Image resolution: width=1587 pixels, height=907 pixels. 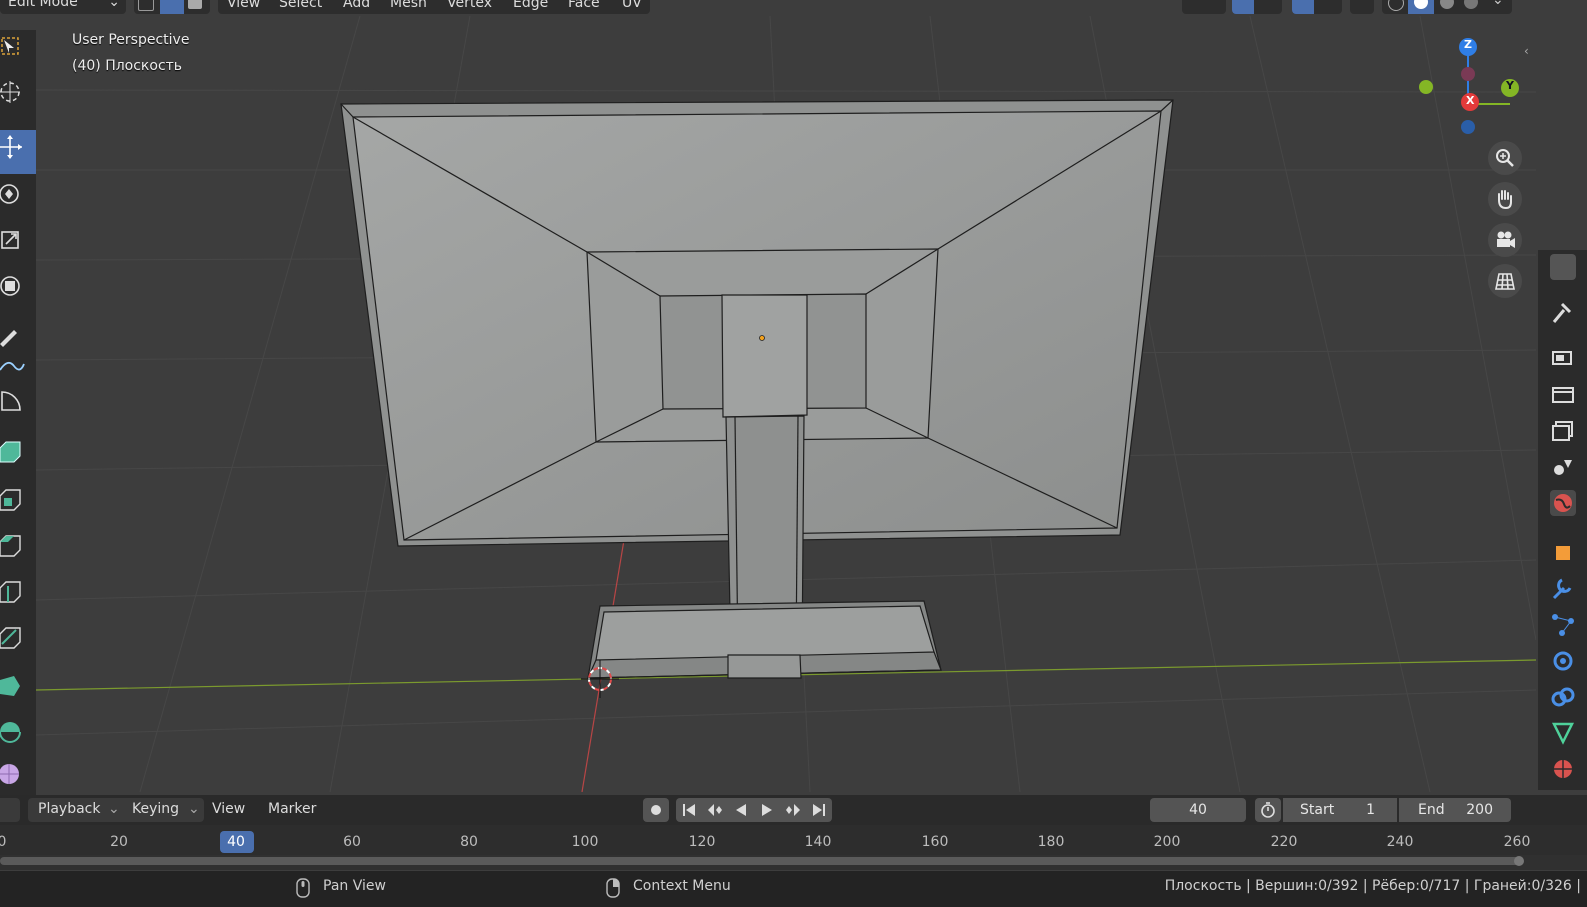 What do you see at coordinates (131, 40) in the screenshot?
I see `view-name-label: User Perspective` at bounding box center [131, 40].